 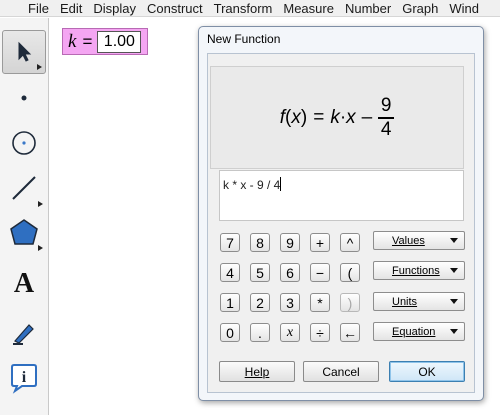 I want to click on dialog-title: New Function, so click(x=244, y=39).